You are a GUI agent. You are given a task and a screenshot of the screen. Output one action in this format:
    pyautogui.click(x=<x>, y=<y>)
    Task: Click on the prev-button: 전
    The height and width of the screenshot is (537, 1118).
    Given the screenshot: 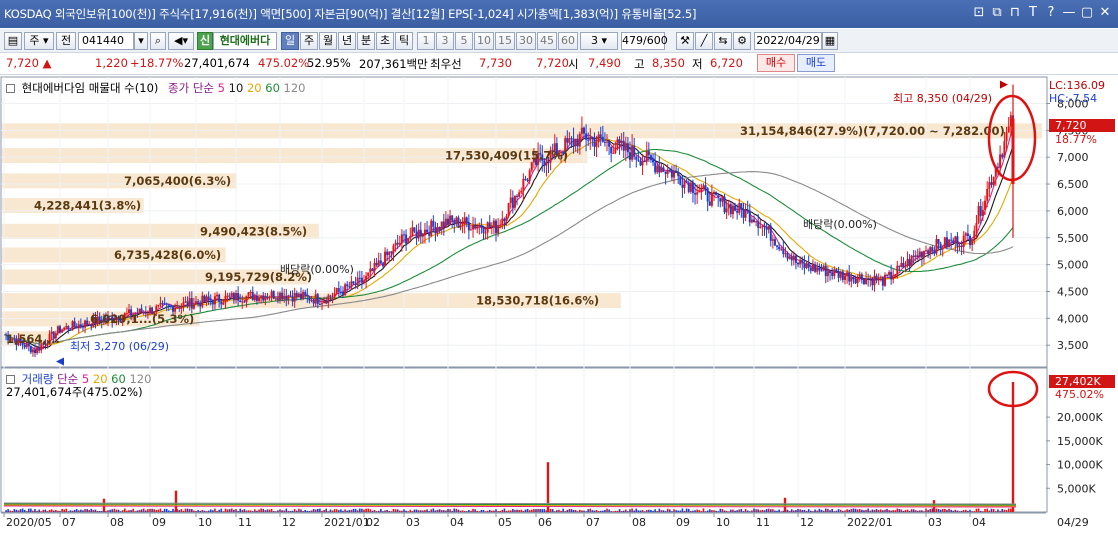 What is the action you would take?
    pyautogui.click(x=66, y=41)
    